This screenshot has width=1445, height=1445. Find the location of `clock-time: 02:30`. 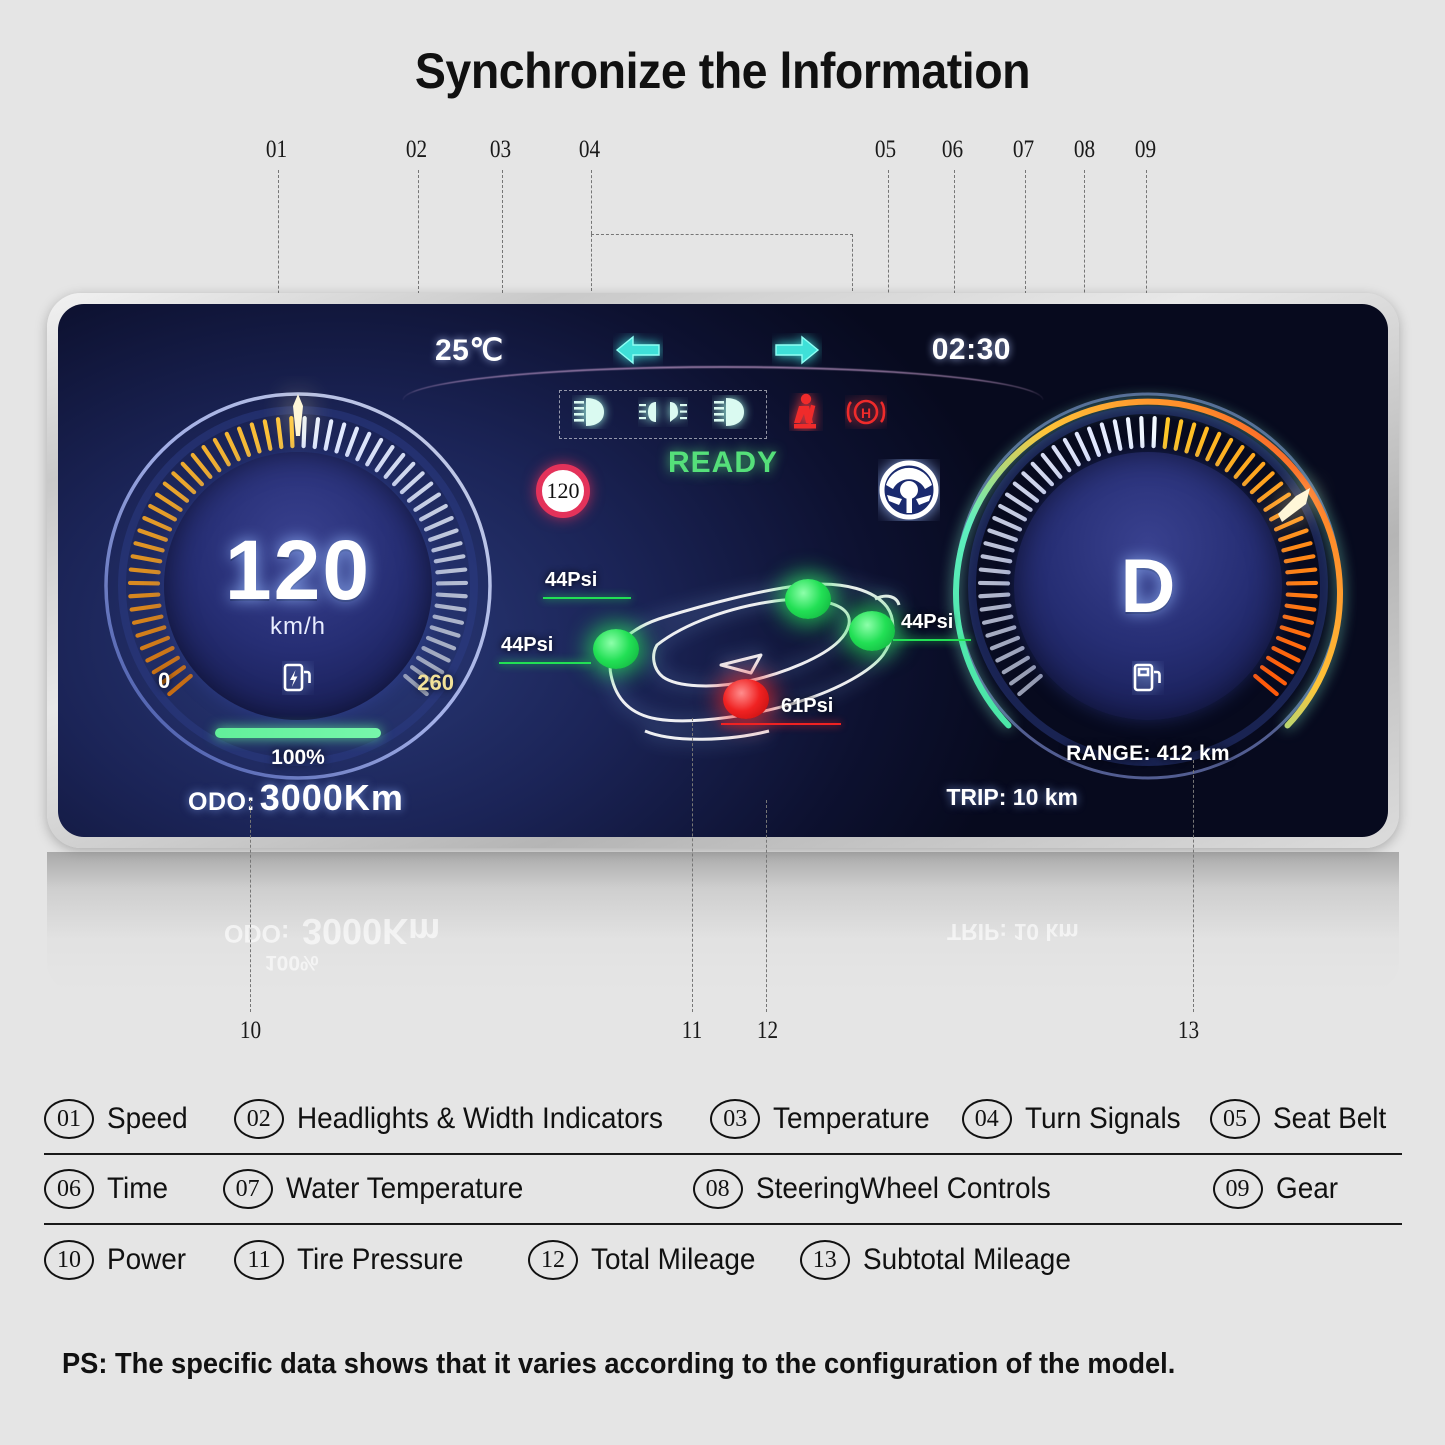

clock-time: 02:30 is located at coordinates (971, 349).